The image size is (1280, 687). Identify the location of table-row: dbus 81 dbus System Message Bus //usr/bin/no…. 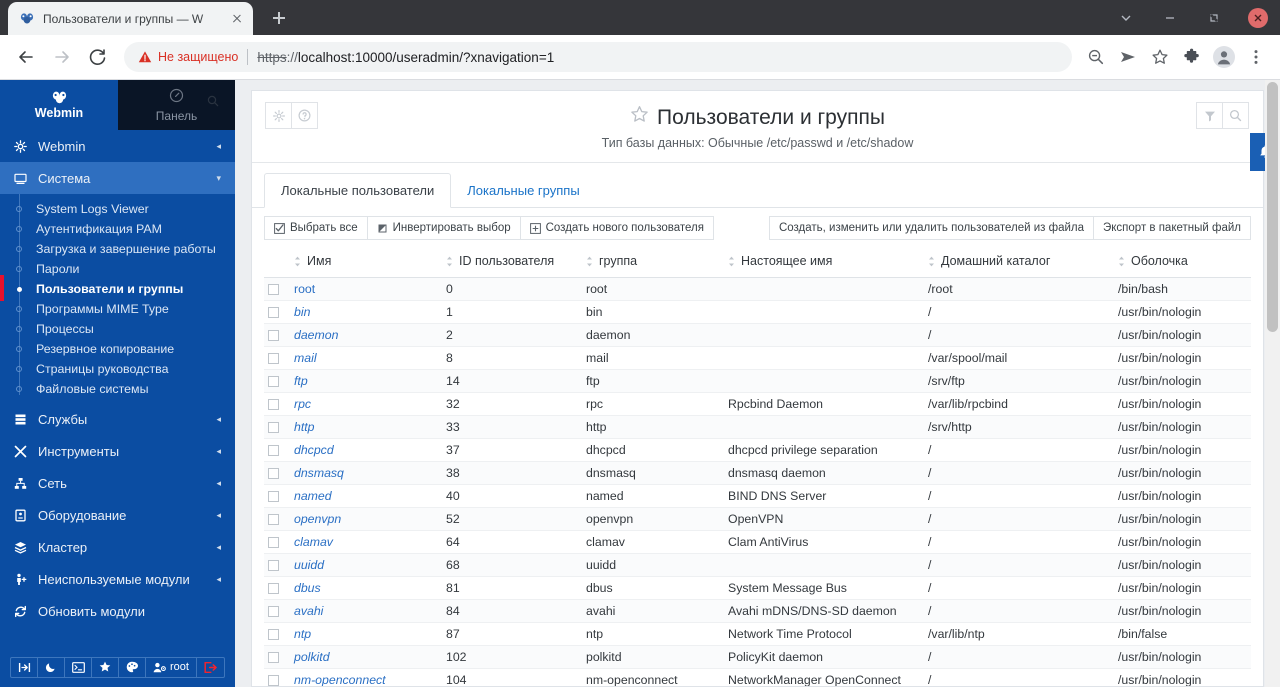
(757, 588).